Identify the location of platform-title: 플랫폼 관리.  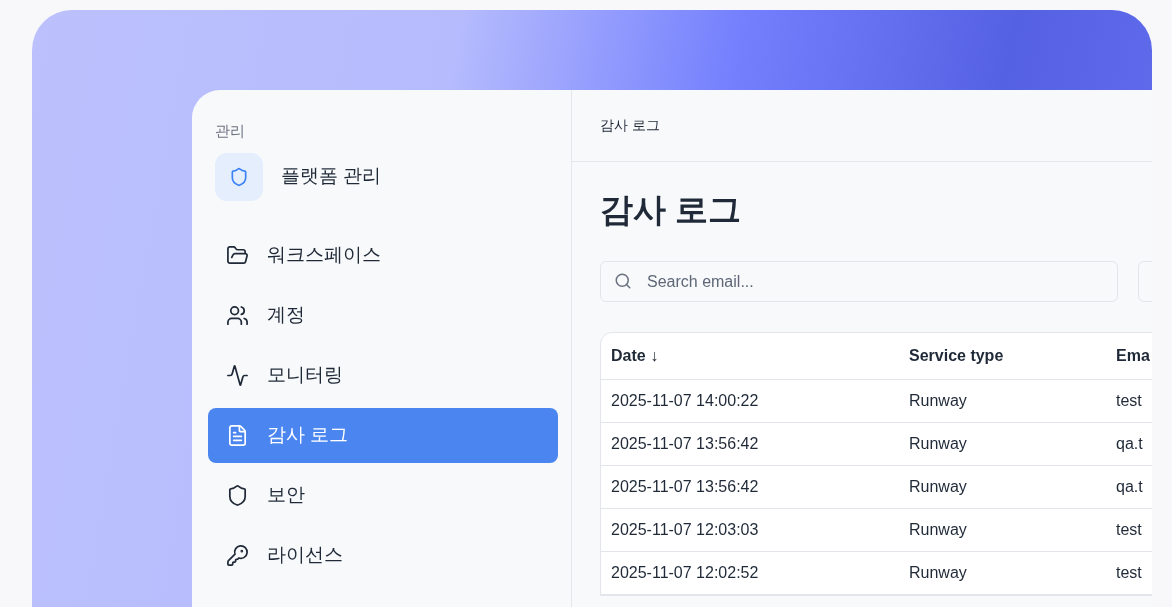
(331, 176).